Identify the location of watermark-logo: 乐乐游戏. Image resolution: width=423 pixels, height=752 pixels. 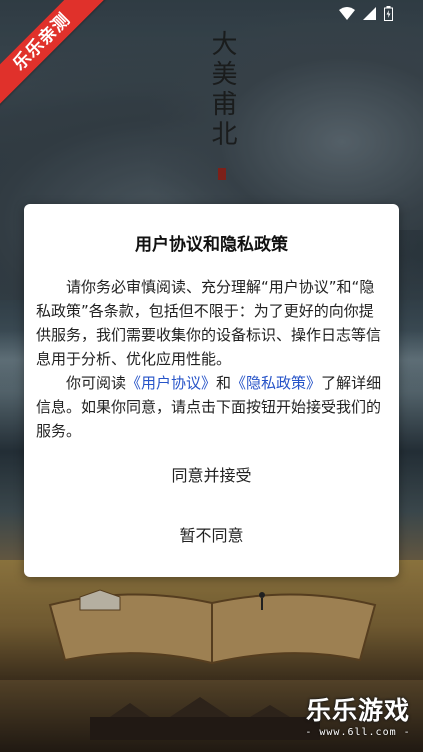
(357, 710).